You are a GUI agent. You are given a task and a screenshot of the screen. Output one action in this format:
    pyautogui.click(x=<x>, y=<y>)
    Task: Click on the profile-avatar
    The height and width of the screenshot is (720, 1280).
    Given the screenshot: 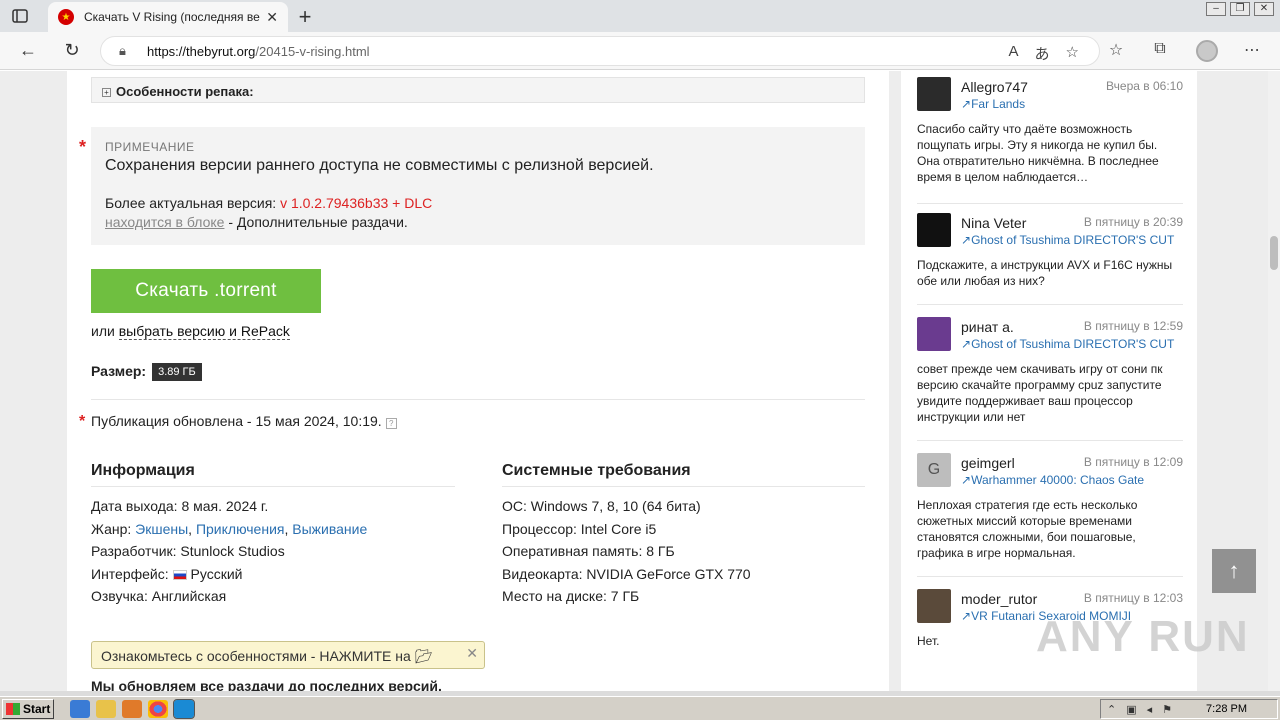 What is the action you would take?
    pyautogui.click(x=1207, y=51)
    